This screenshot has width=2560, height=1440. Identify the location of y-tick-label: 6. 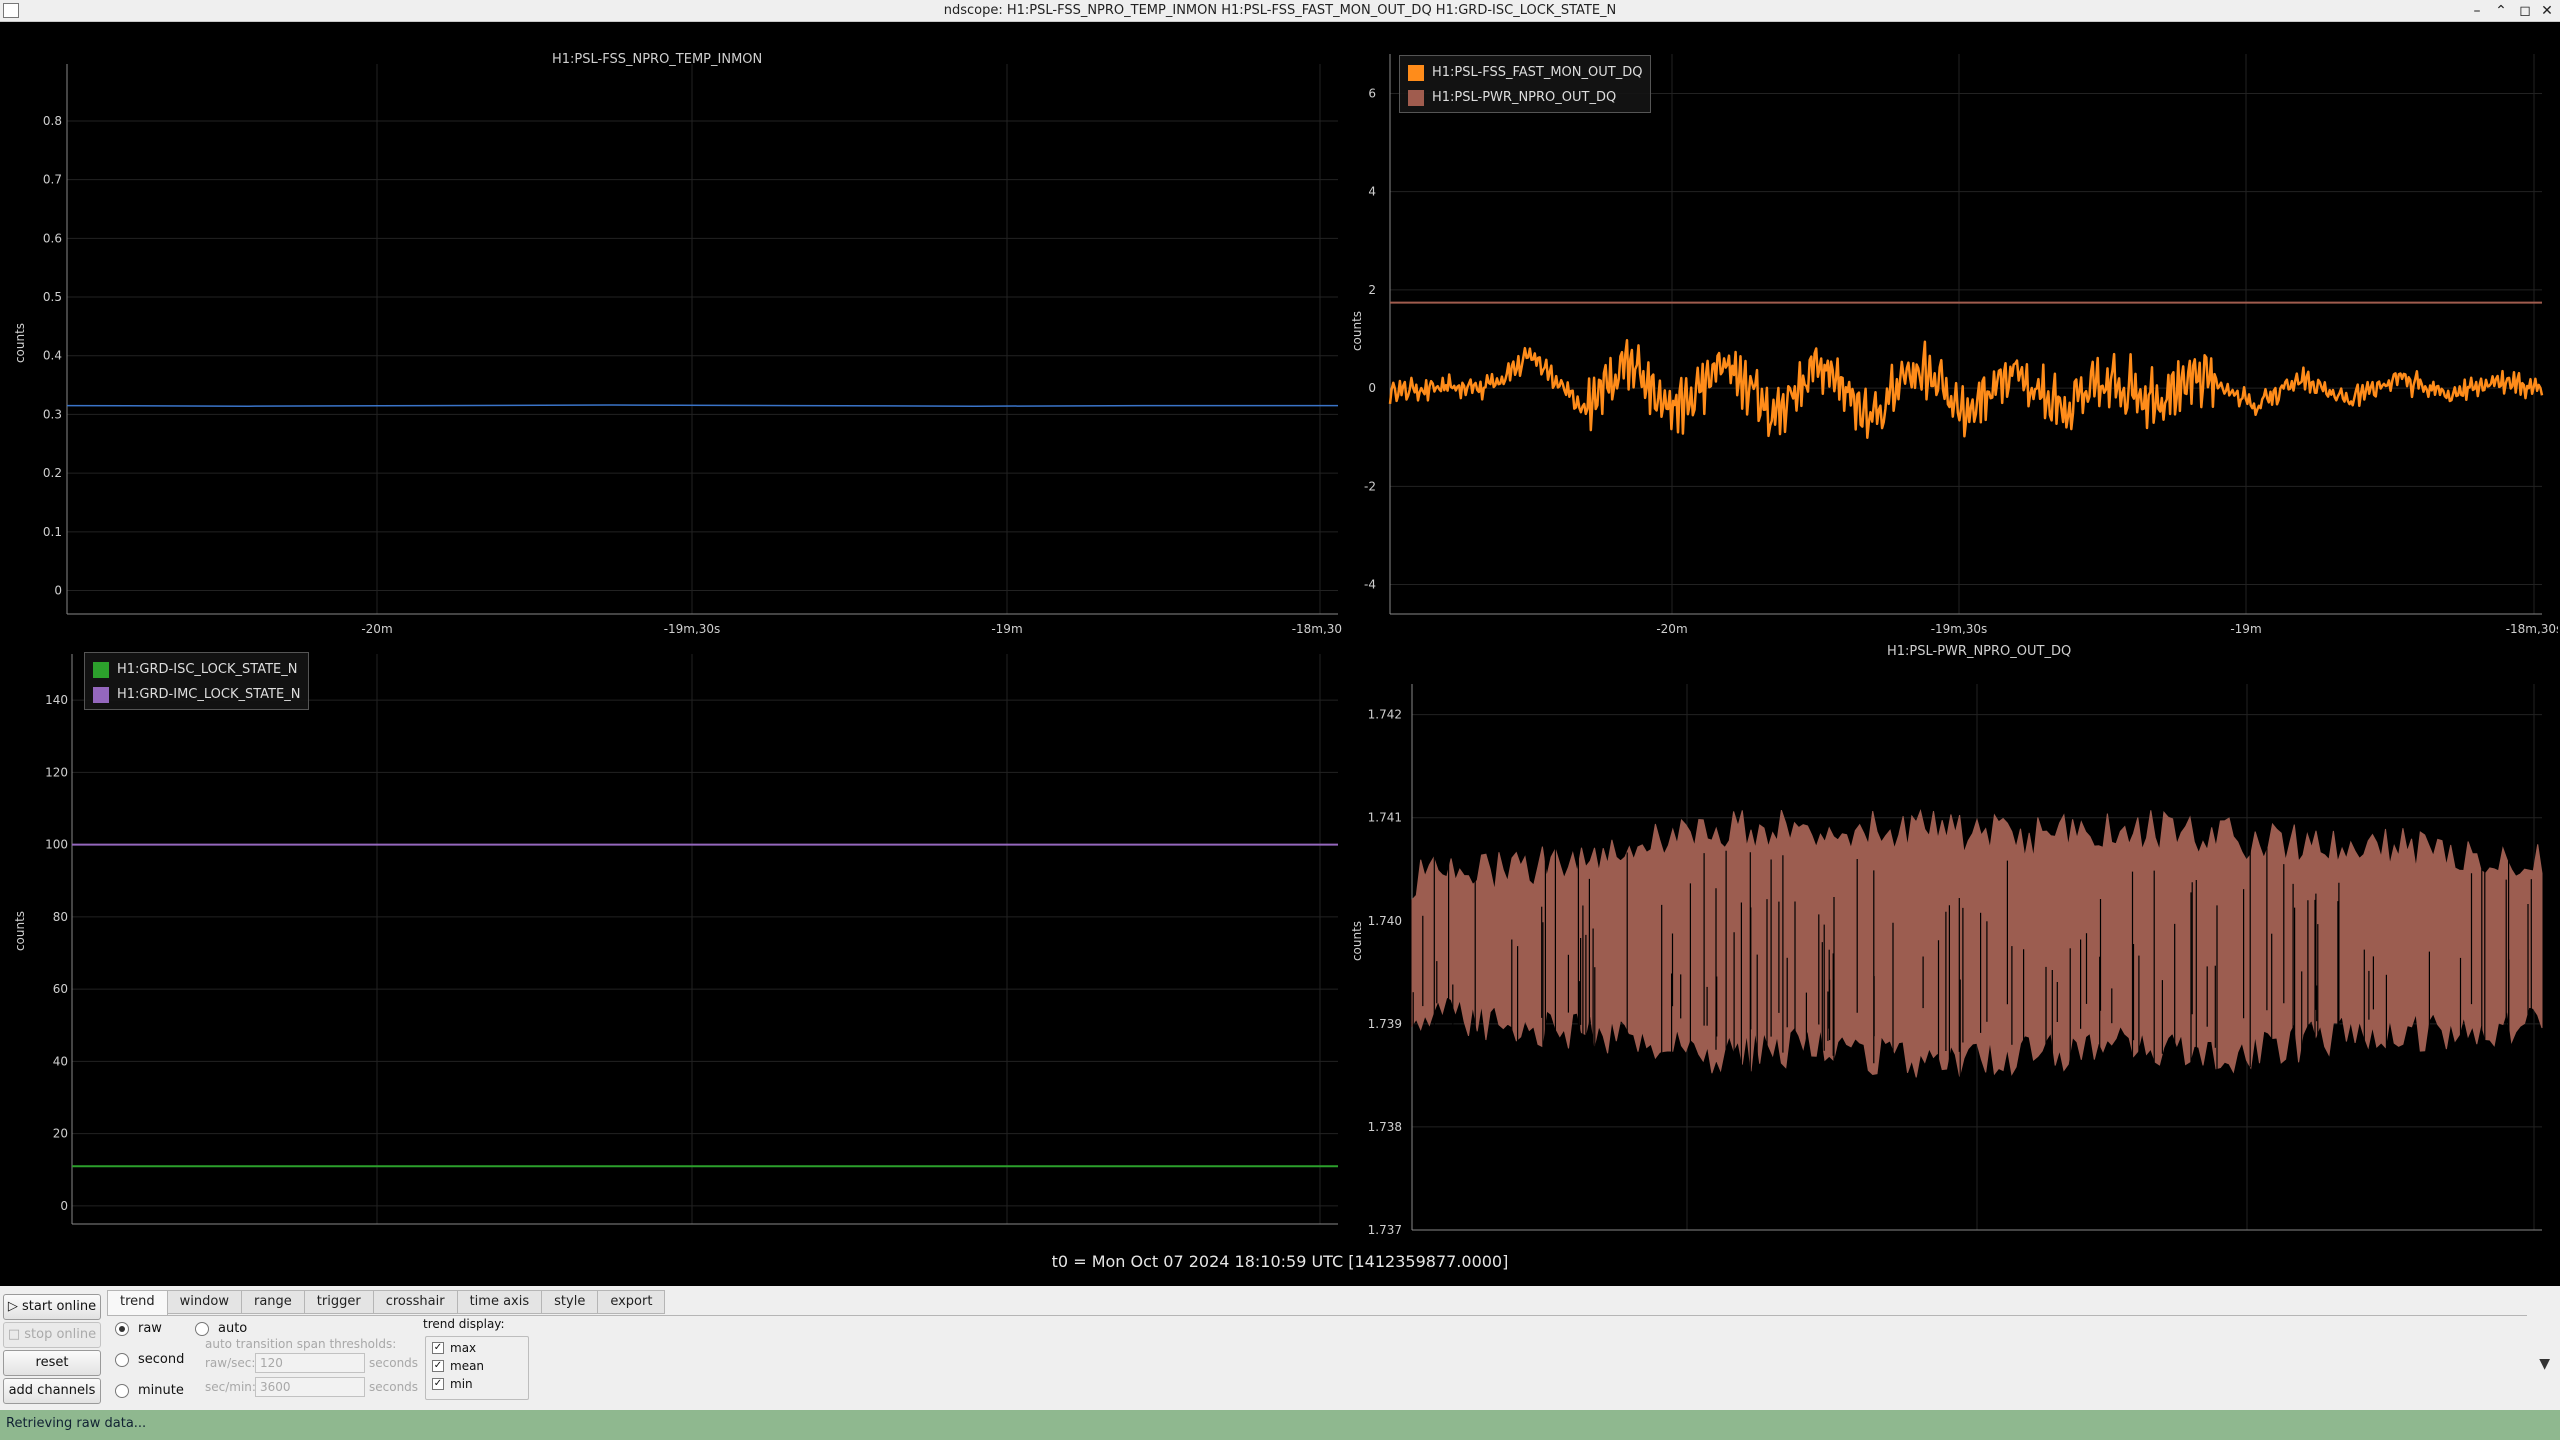
(1372, 93).